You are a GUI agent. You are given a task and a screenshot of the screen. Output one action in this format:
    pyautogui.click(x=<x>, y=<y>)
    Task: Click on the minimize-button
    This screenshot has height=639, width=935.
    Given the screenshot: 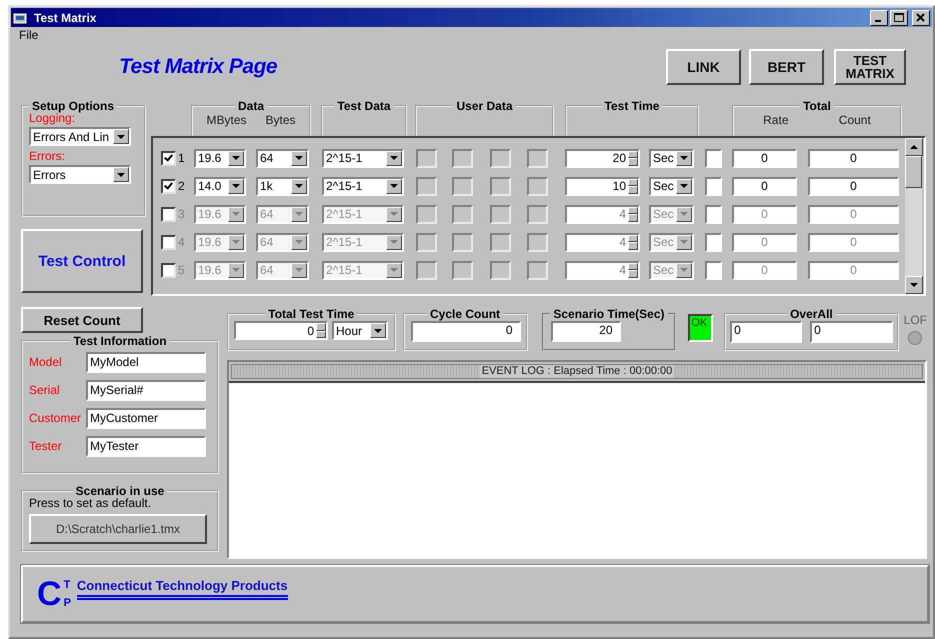 What is the action you would take?
    pyautogui.click(x=879, y=18)
    